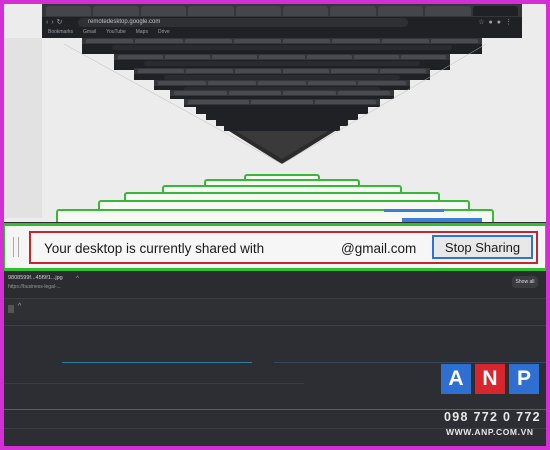 The height and width of the screenshot is (450, 550). What do you see at coordinates (35, 278) in the screenshot?
I see `download-file-name: 9808599f...45f9f1...jpg` at bounding box center [35, 278].